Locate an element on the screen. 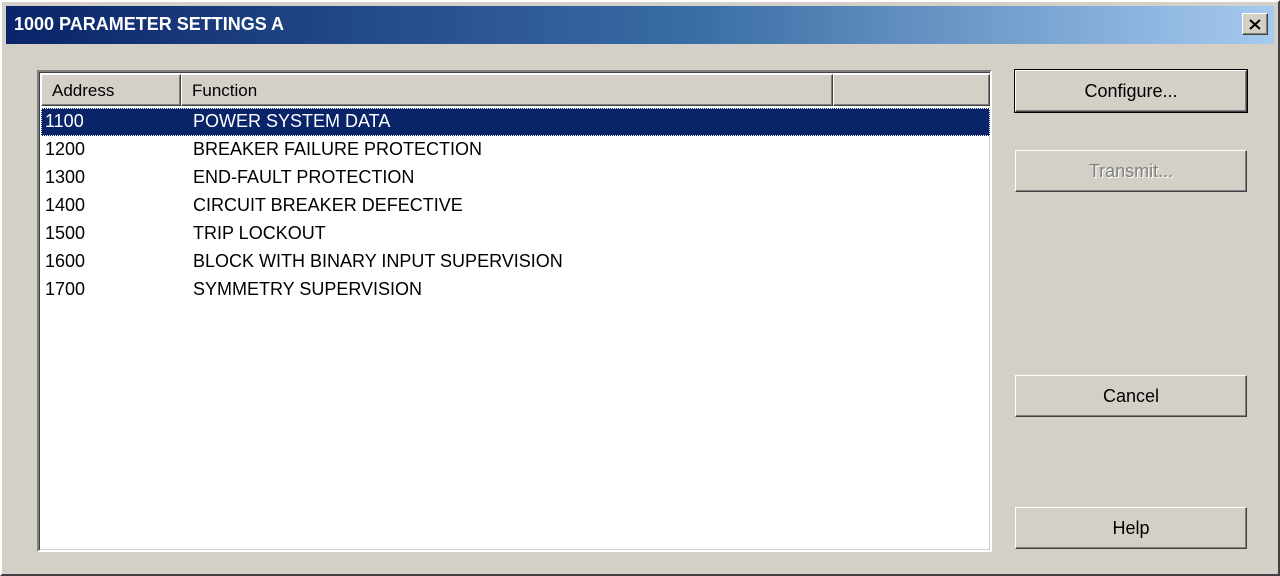  column-header-address: Address is located at coordinates (111, 90).